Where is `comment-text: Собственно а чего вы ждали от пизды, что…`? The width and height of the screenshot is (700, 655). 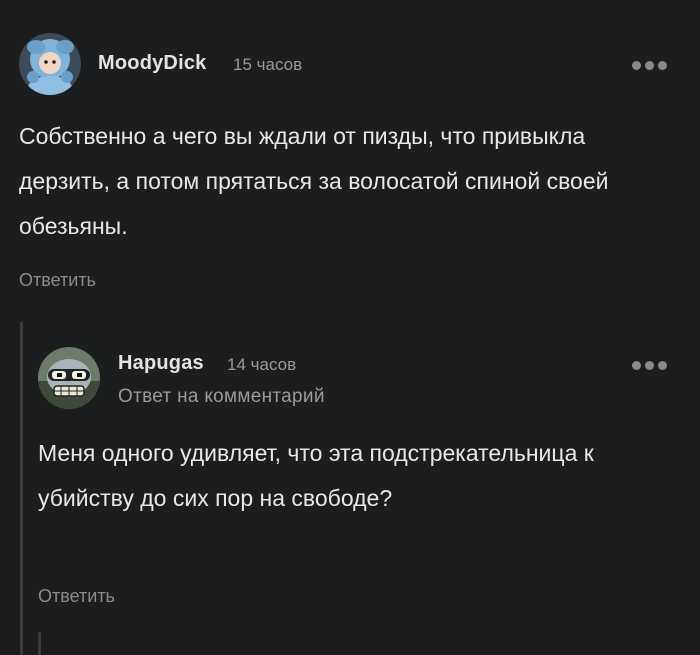 comment-text: Собственно а чего вы ждали от пизды, что… is located at coordinates (314, 181).